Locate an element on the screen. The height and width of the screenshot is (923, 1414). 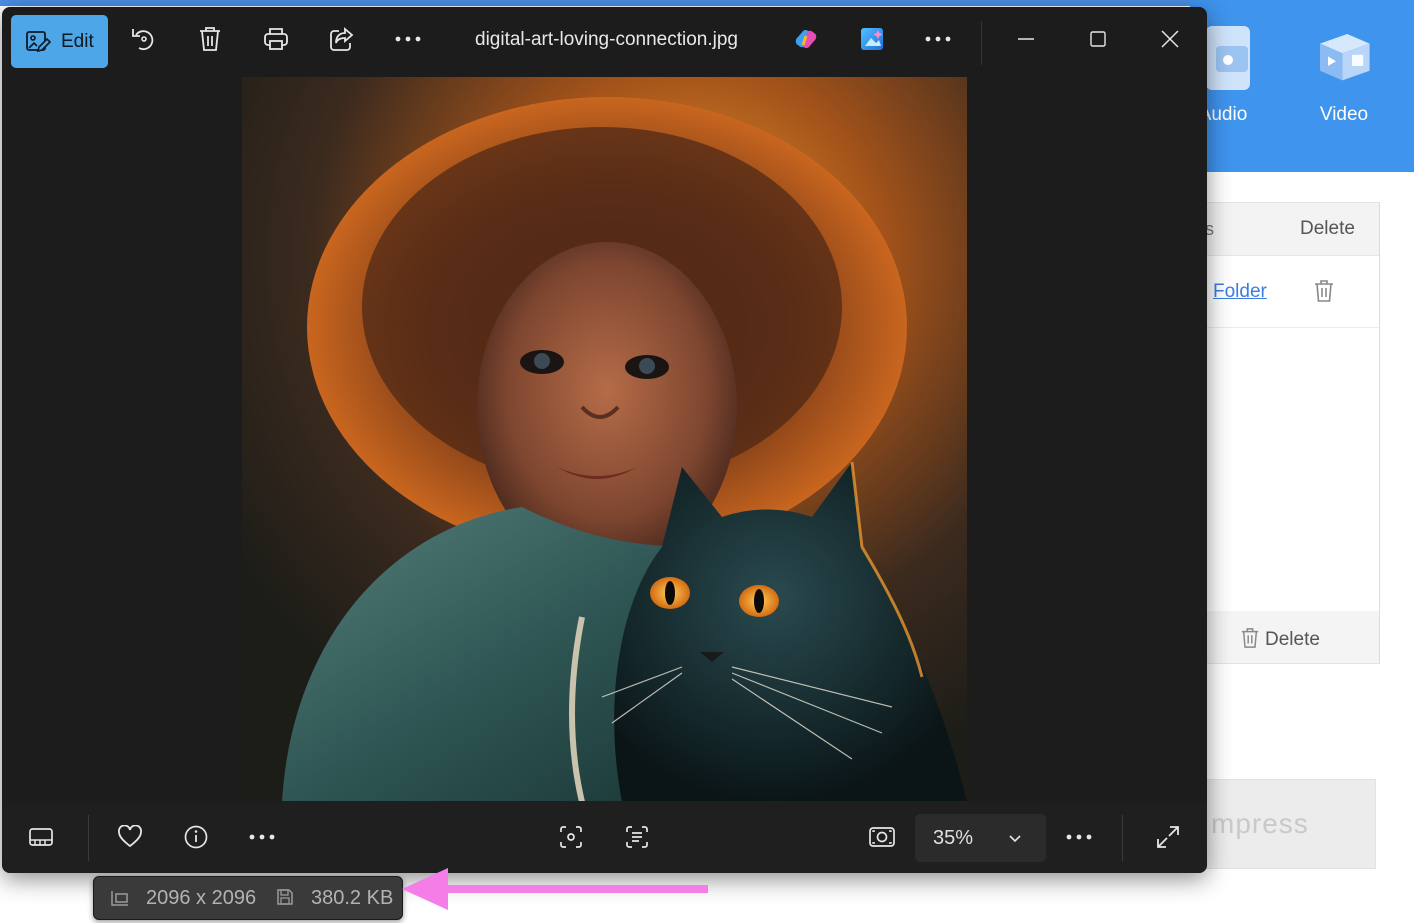
delete-button is located at coordinates (210, 39).